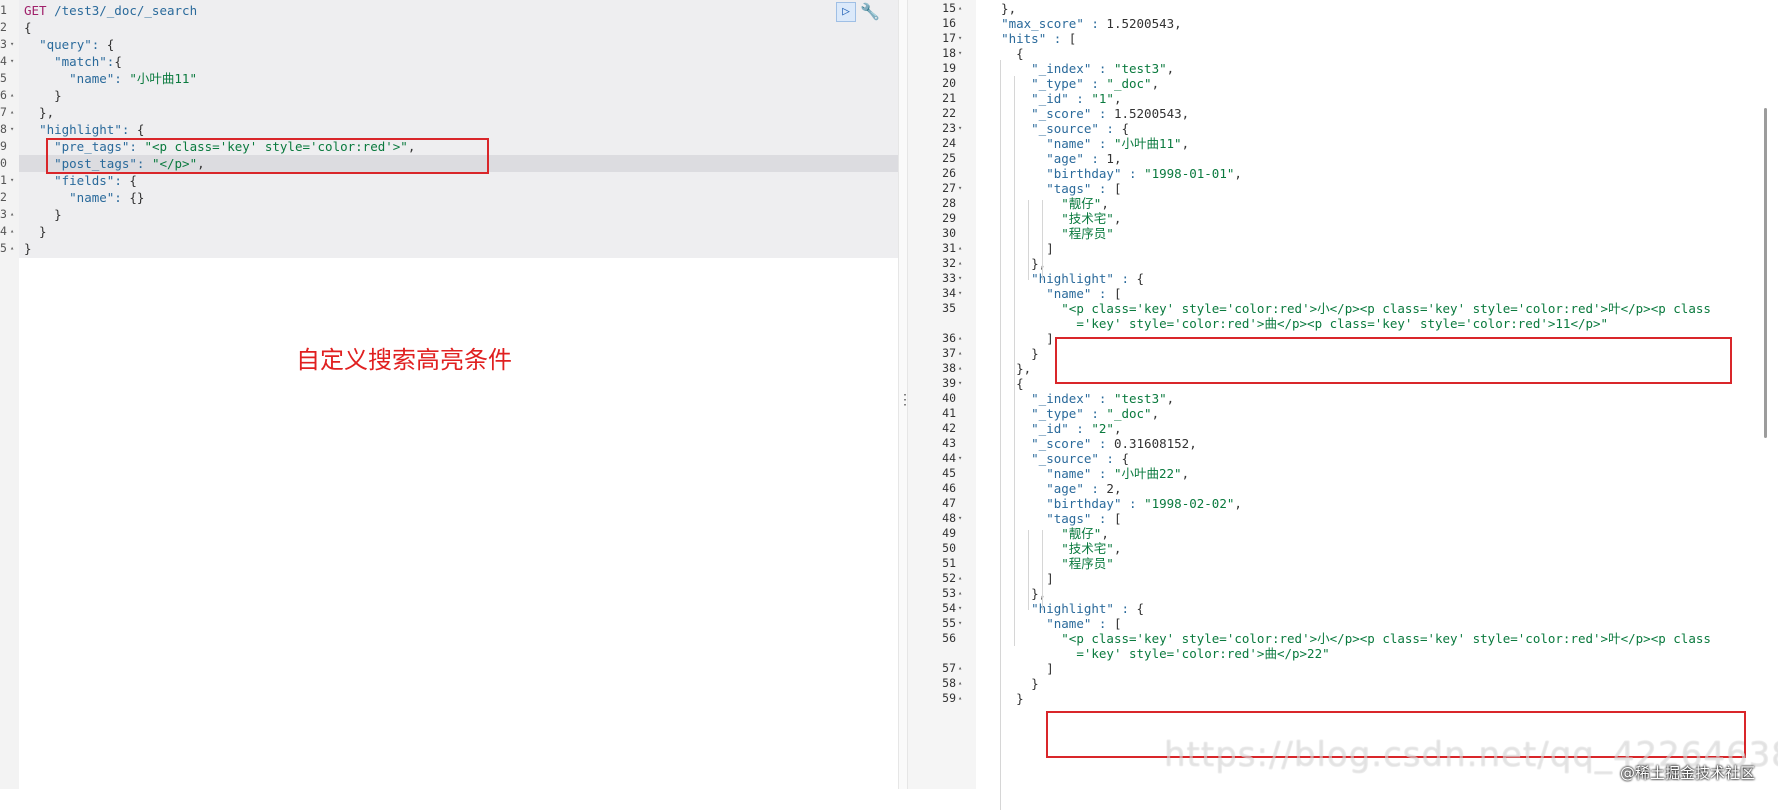 The image size is (1778, 810). Describe the element at coordinates (949, 218) in the screenshot. I see `response-line-number: 29` at that location.